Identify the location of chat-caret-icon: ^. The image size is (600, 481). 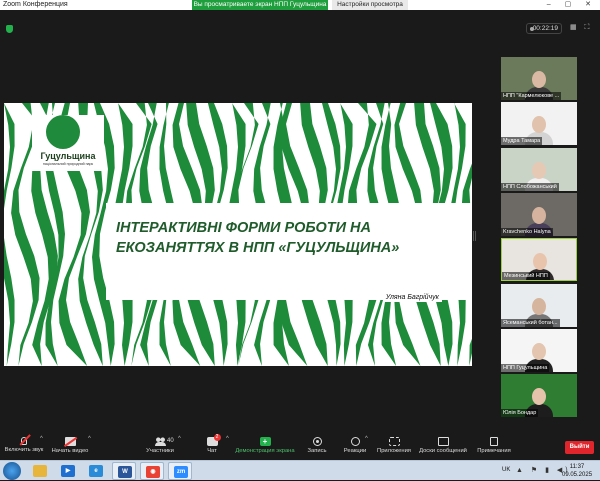
(227, 439).